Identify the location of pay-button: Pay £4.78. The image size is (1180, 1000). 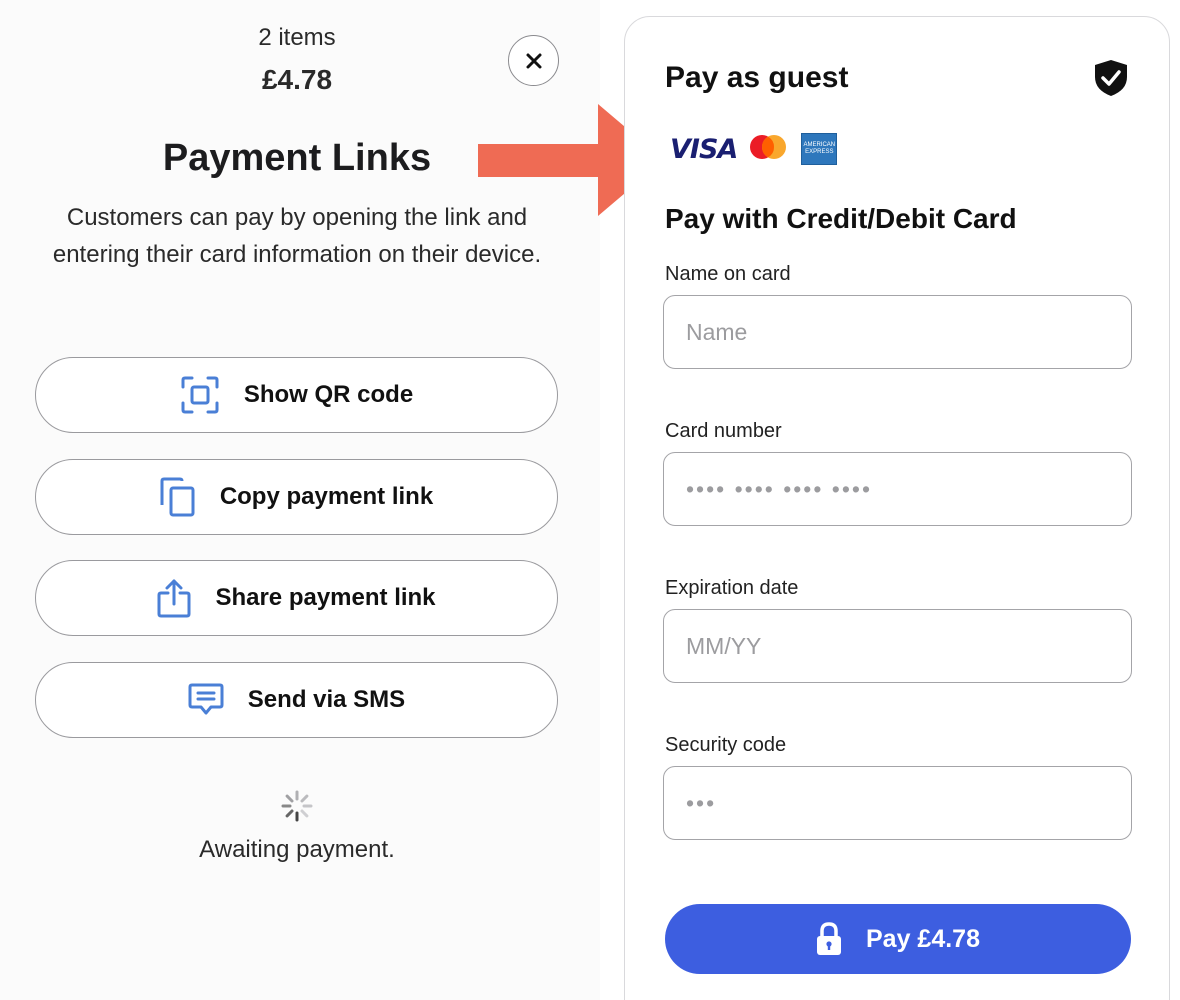
(898, 939).